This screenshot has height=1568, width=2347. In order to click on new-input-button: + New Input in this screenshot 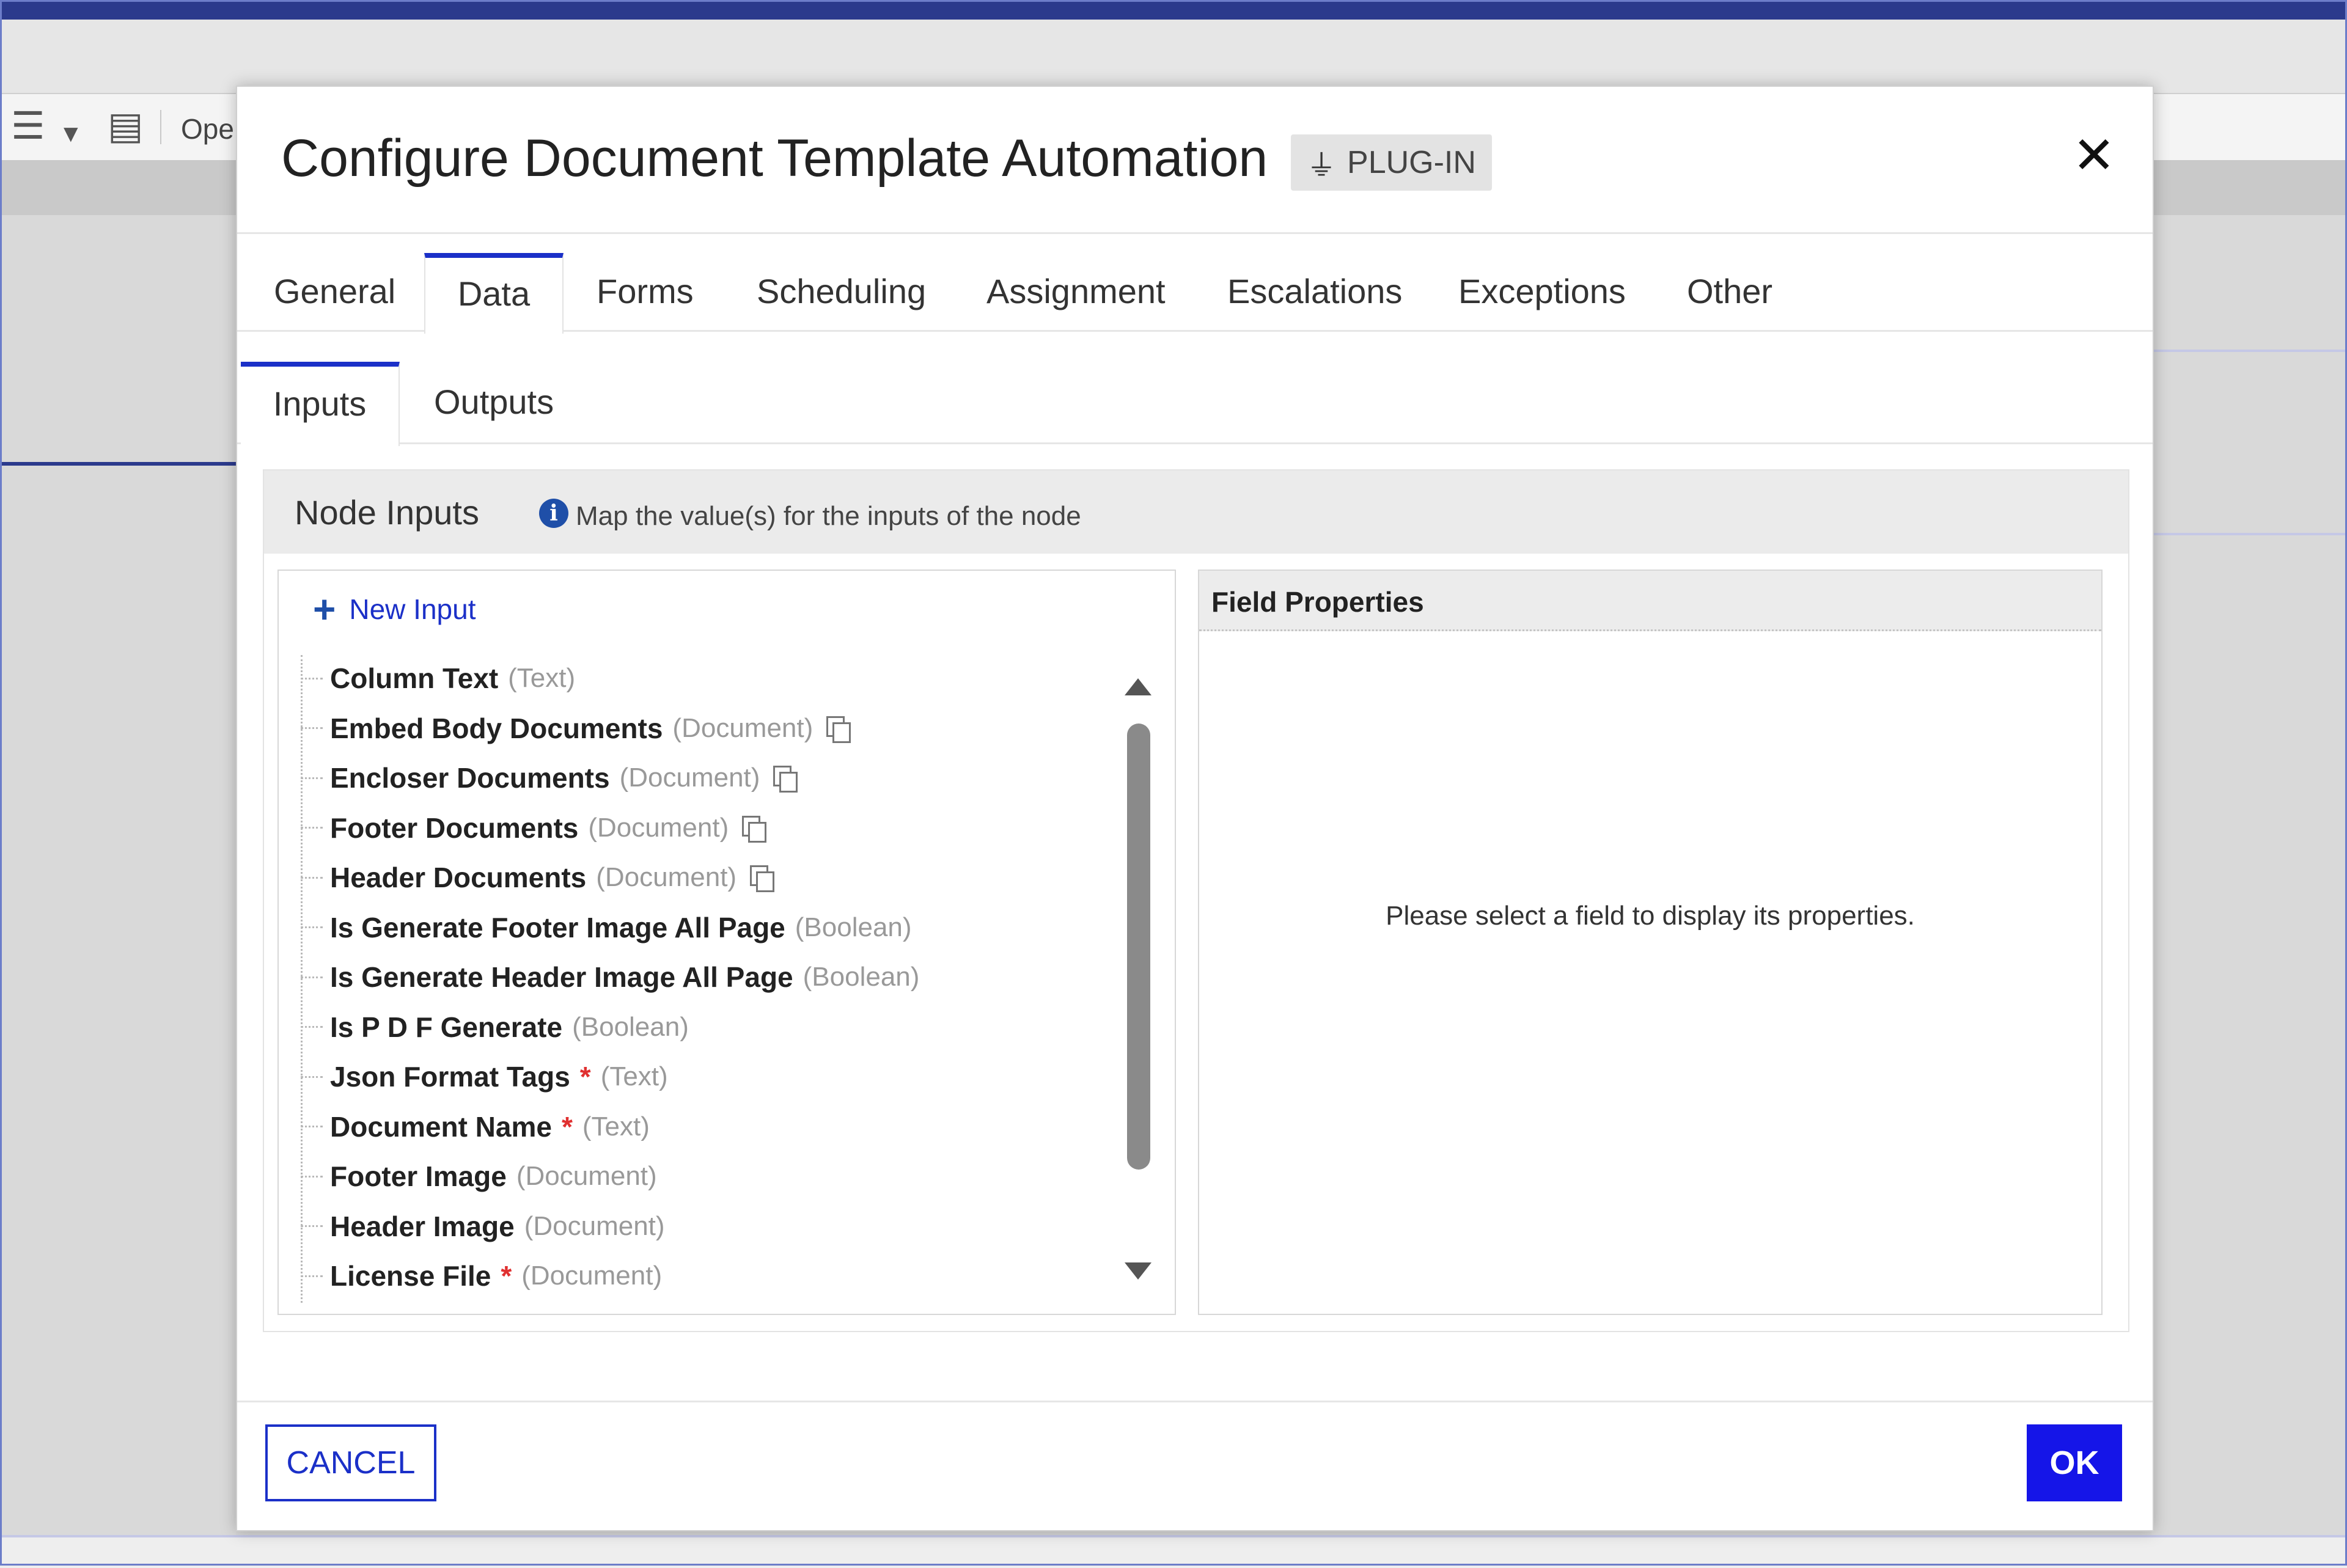, I will do `click(395, 609)`.